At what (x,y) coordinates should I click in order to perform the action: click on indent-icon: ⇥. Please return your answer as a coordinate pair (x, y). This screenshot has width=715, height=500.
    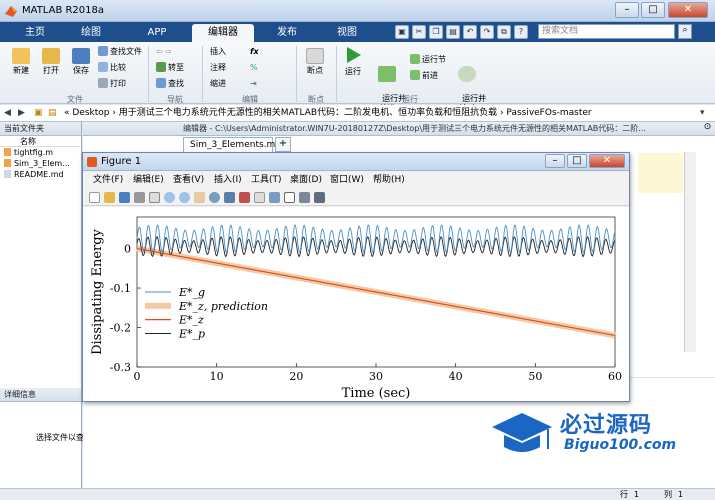
    Looking at the image, I should click on (253, 84).